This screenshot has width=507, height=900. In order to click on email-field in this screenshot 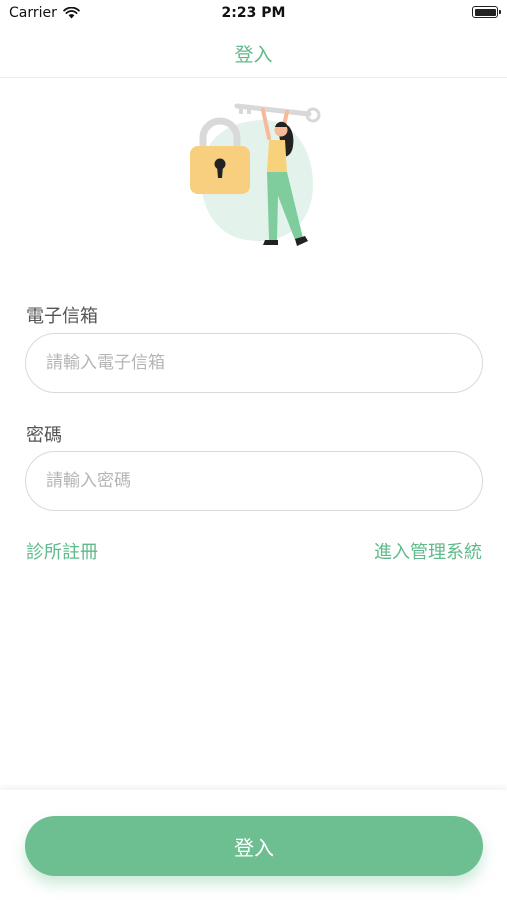, I will do `click(254, 363)`.